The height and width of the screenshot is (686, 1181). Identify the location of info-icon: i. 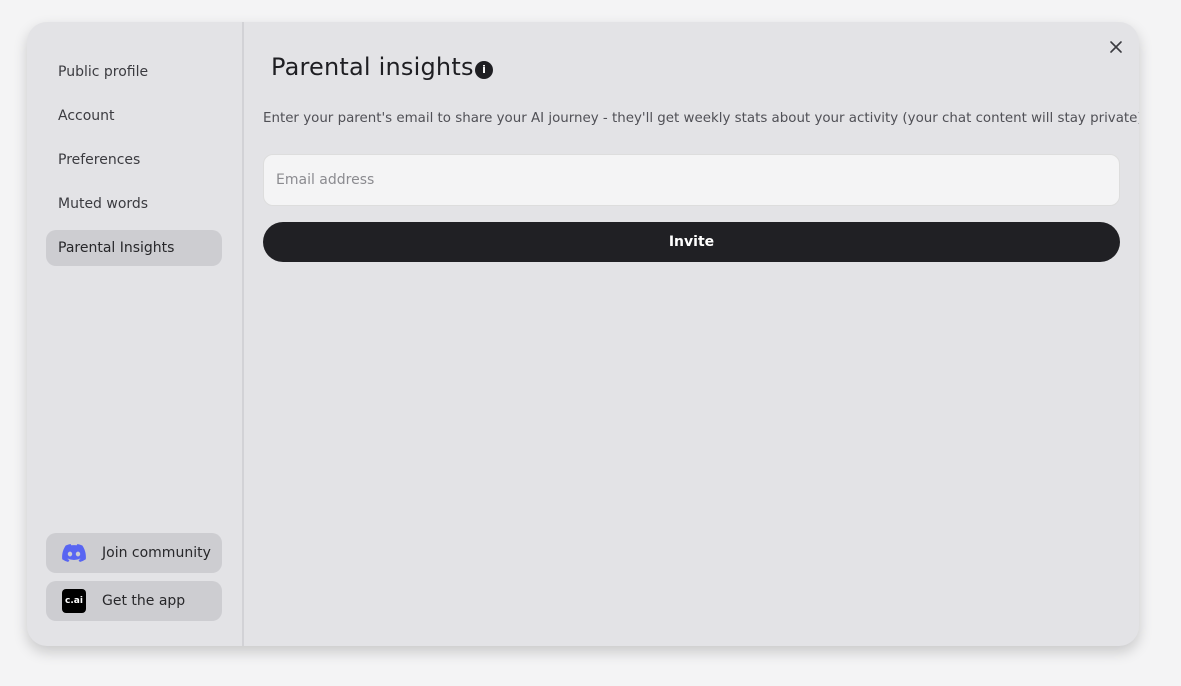
(484, 70).